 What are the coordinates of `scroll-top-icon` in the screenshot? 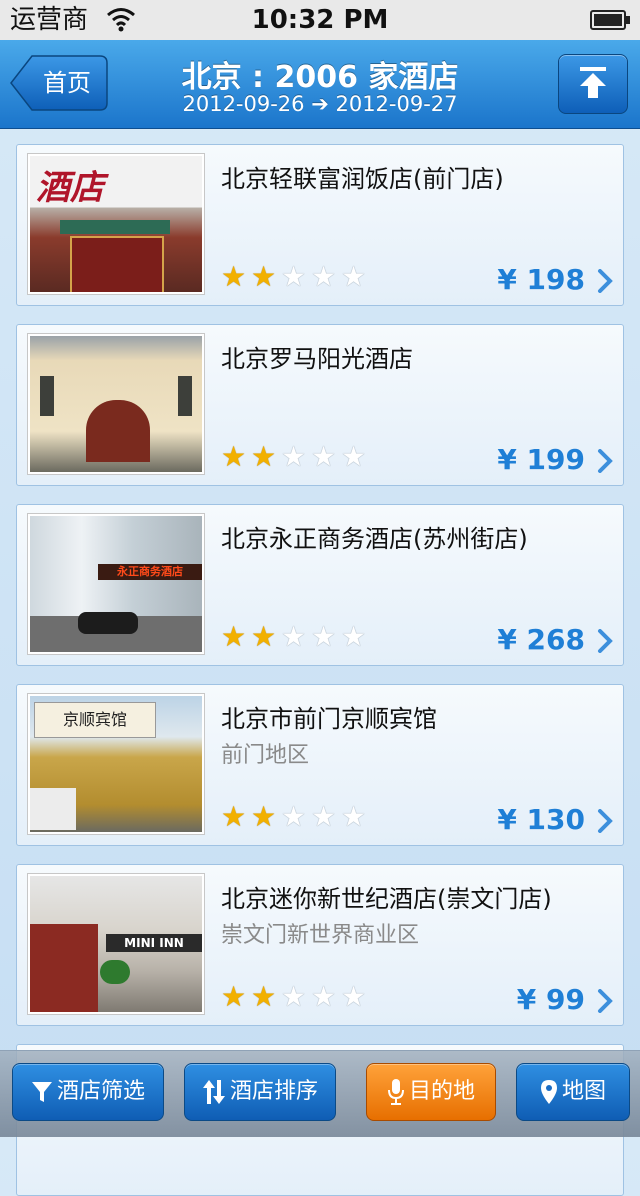 It's located at (593, 82).